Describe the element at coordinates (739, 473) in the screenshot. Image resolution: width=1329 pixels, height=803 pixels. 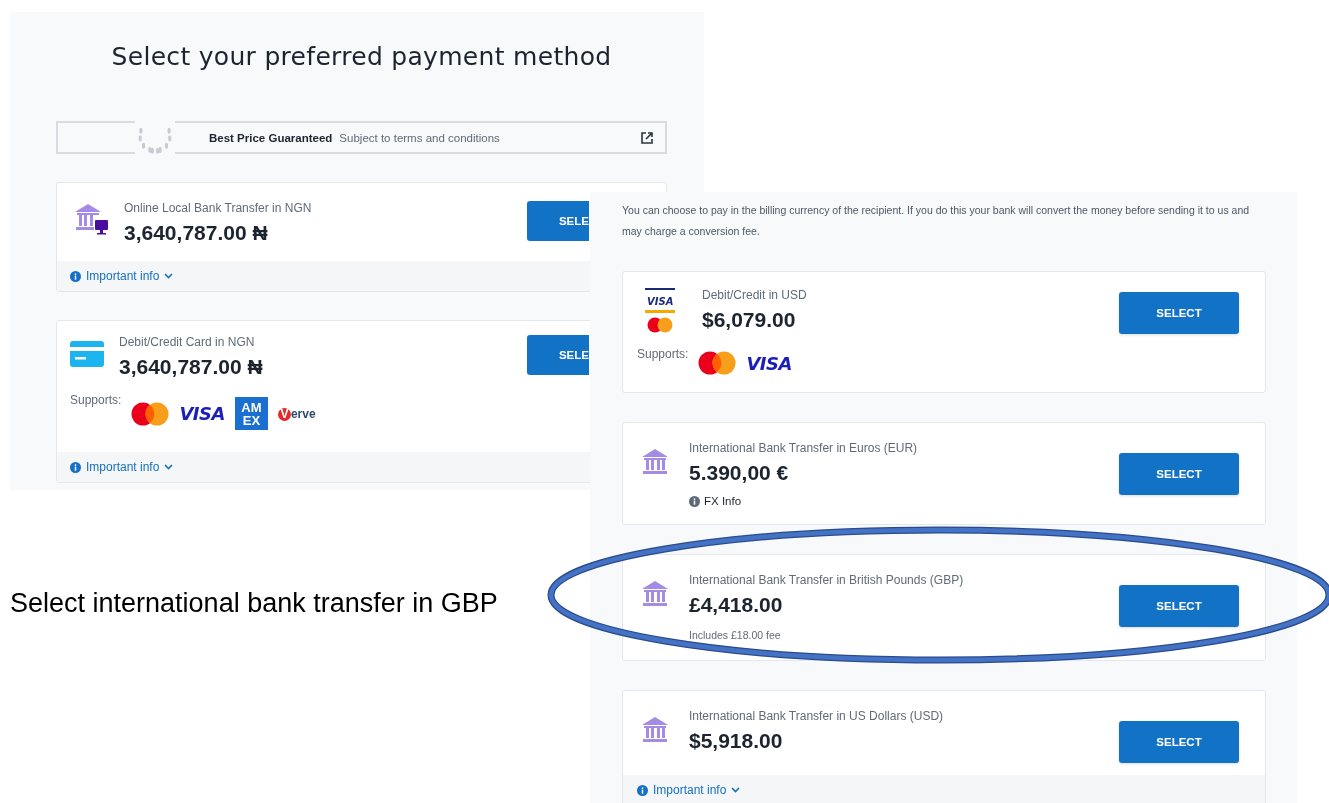
I see `method-amount: 5.390,00 €` at that location.